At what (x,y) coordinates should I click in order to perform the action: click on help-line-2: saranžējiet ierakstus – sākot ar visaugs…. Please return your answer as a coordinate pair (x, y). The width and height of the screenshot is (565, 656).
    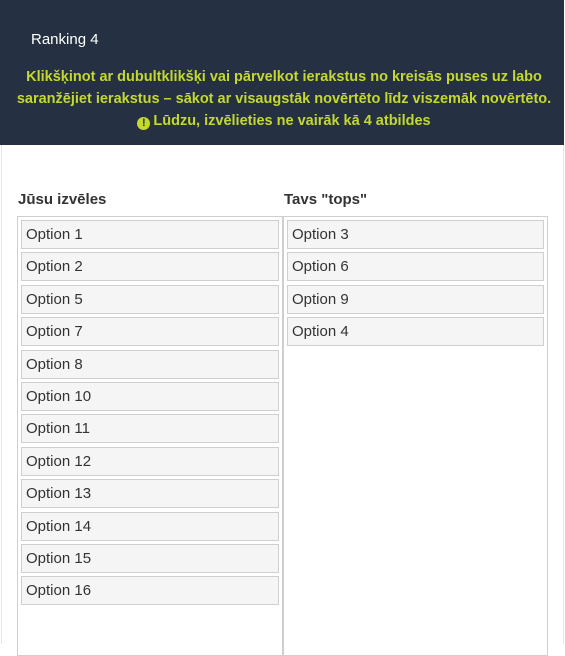
    Looking at the image, I should click on (284, 99).